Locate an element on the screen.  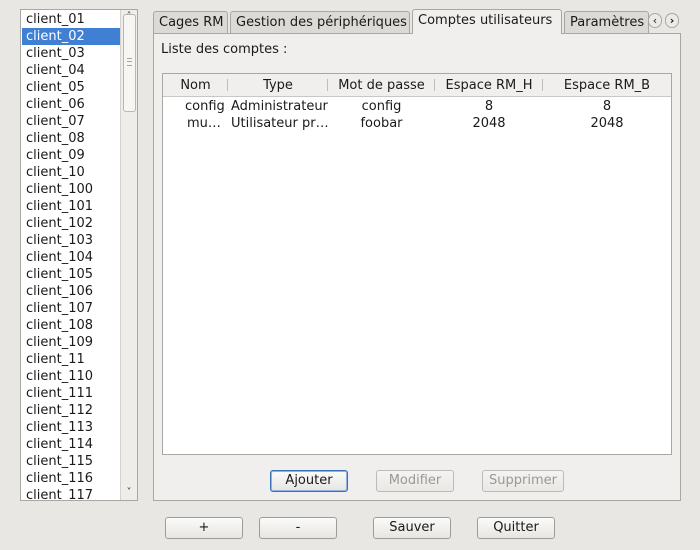
client-list-item: client_103 is located at coordinates (71, 240).